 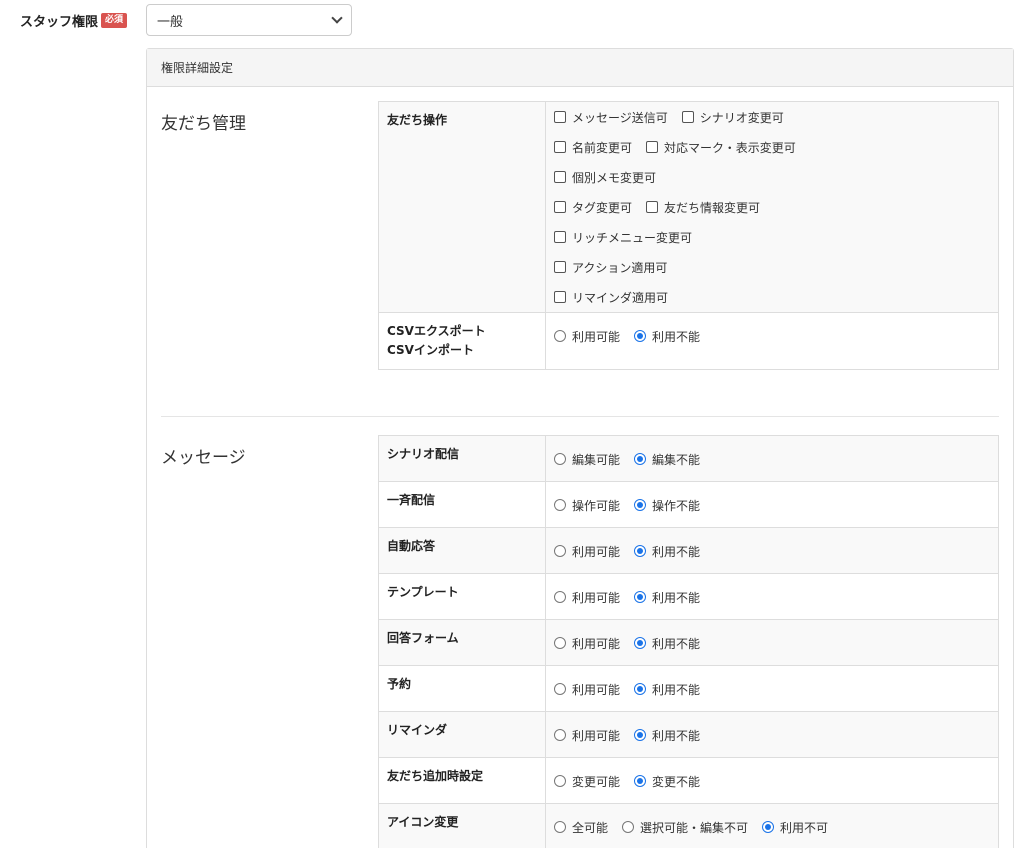 I want to click on csv-import-label: CSVインポート, so click(x=430, y=350).